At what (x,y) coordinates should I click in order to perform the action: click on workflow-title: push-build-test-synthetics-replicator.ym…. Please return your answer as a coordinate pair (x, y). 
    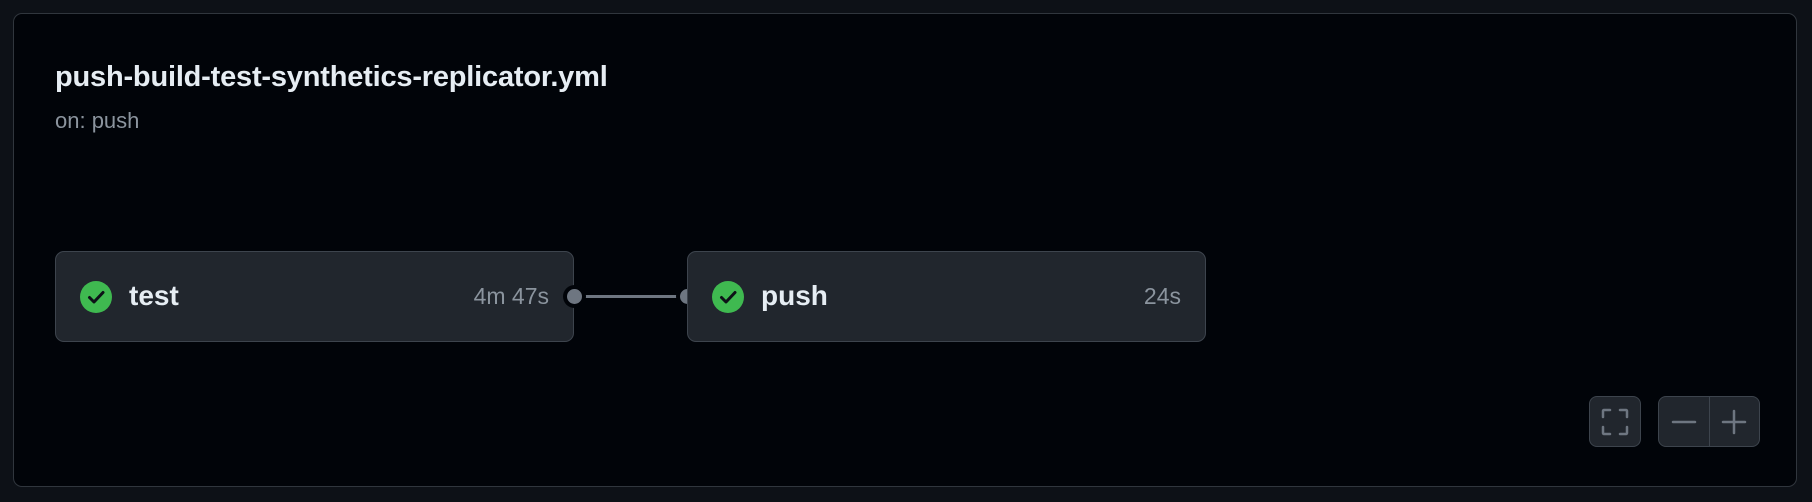
    Looking at the image, I should click on (331, 77).